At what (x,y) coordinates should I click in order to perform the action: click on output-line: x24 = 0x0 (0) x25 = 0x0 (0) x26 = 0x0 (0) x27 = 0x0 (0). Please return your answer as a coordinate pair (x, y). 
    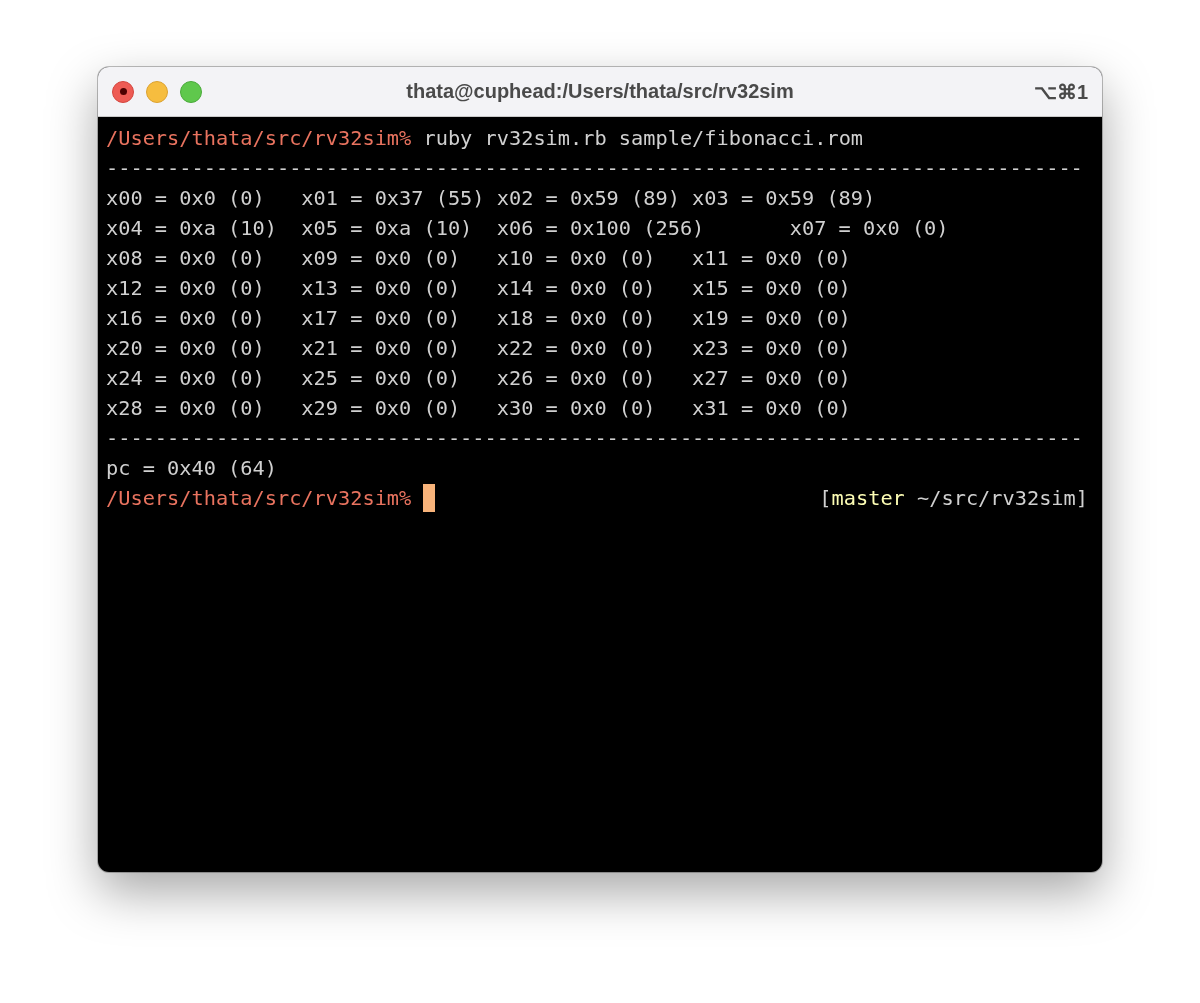
    Looking at the image, I should click on (478, 378).